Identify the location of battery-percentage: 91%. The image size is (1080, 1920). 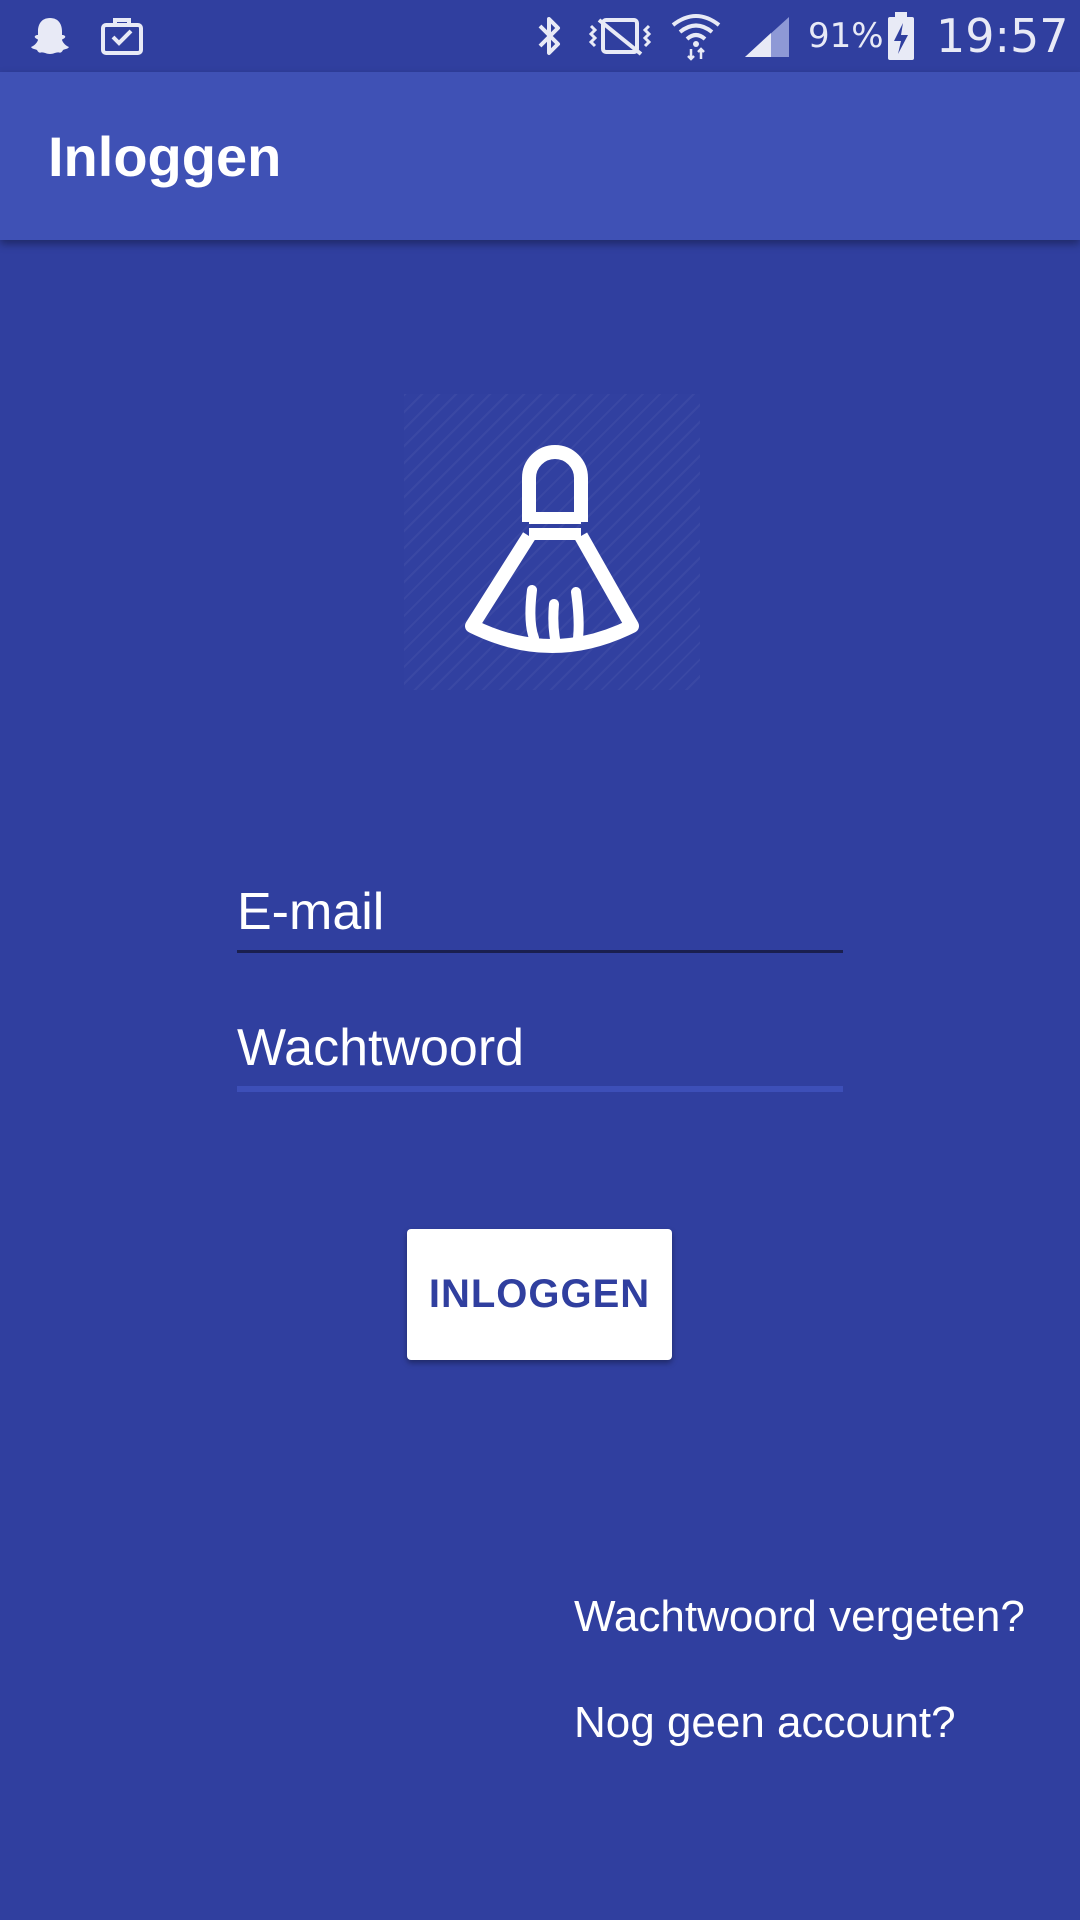
(846, 36).